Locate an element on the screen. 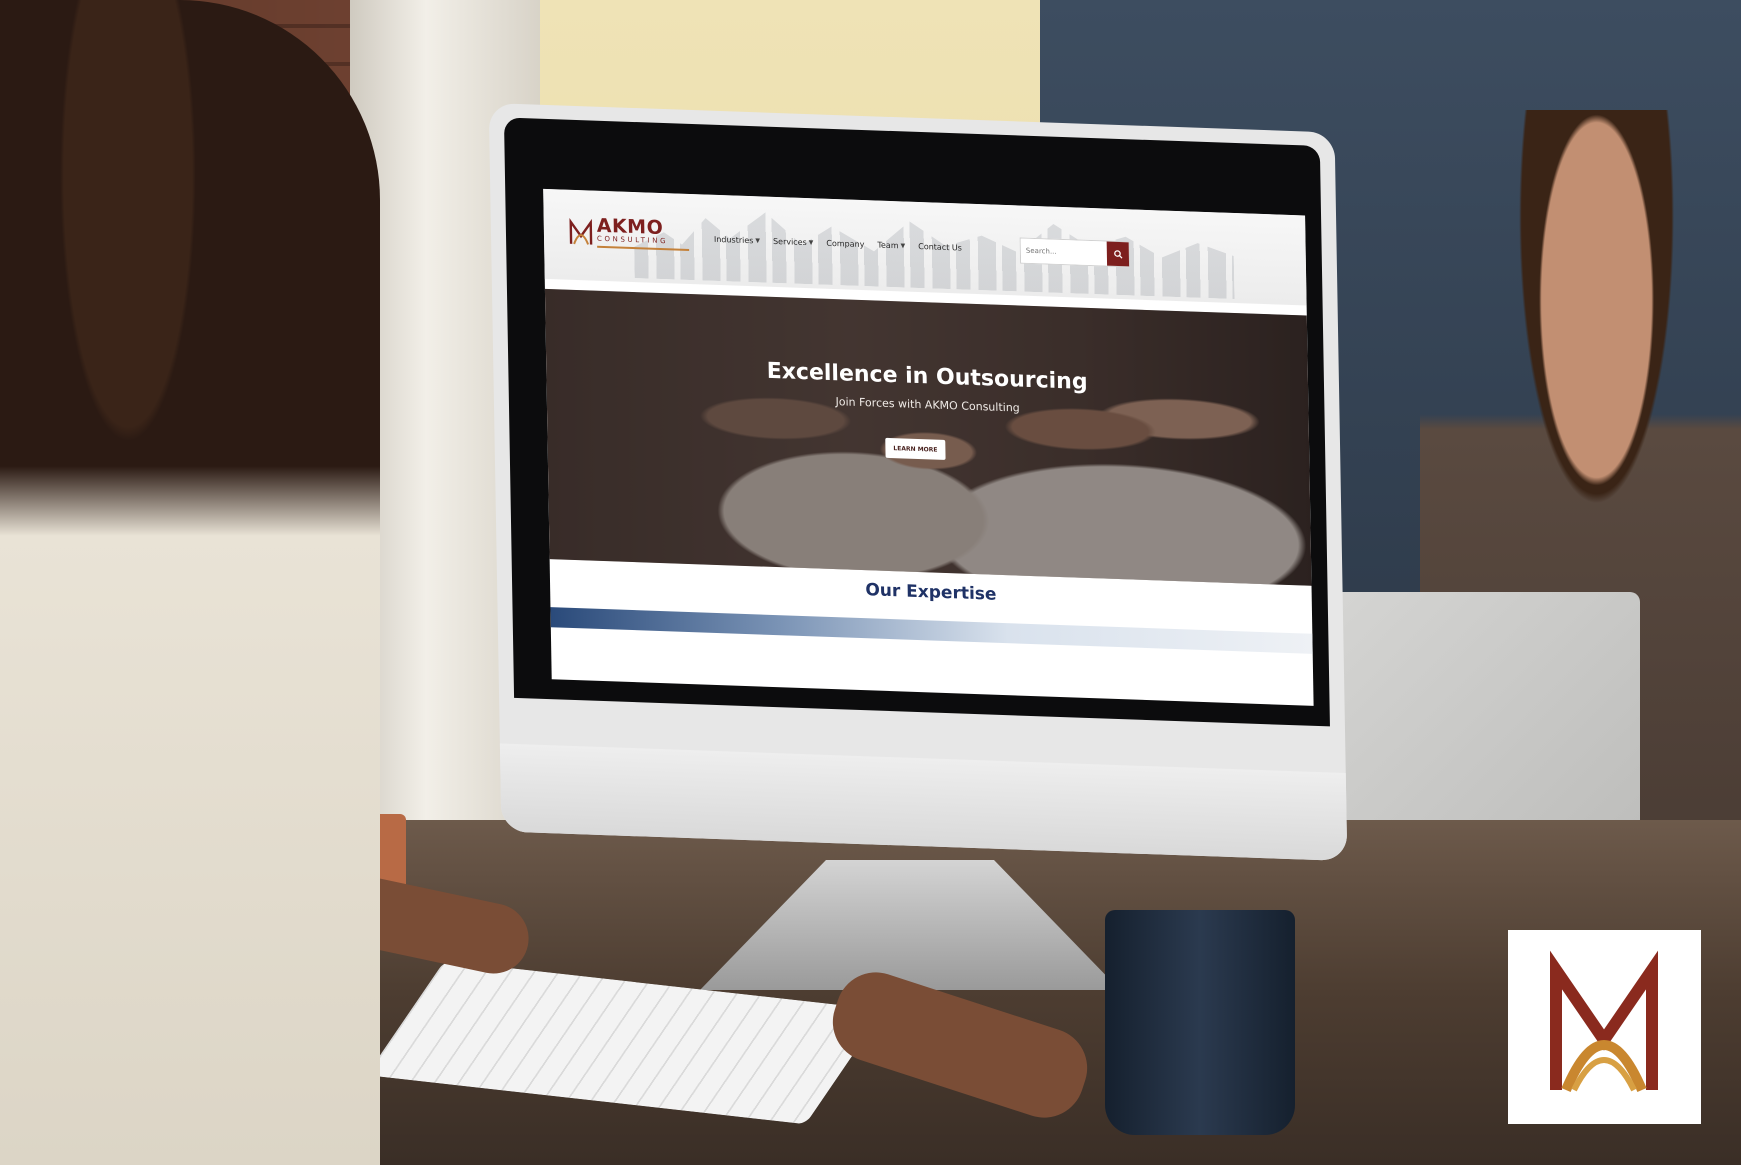 The height and width of the screenshot is (1165, 1741). nav-company: Company is located at coordinates (845, 244).